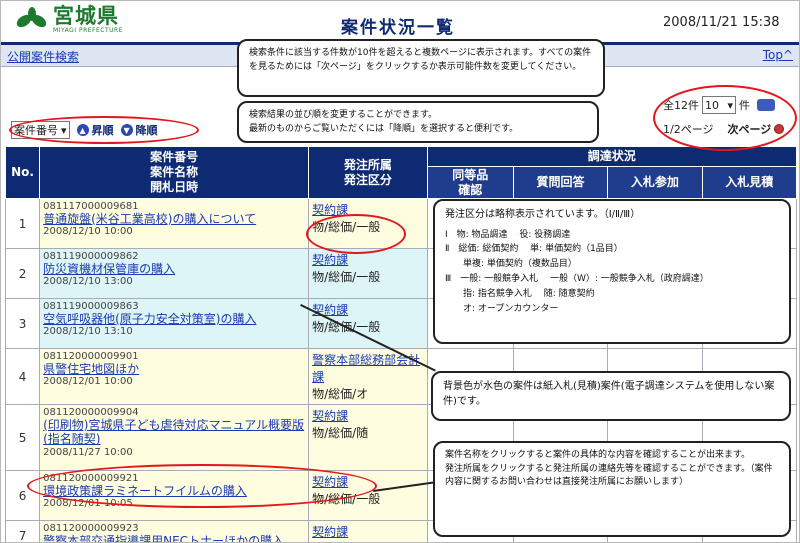 The width and height of the screenshot is (800, 543). Describe the element at coordinates (508, 234) in the screenshot. I see `callout-order-type-line1: Ⅰ 物: 物品調達 役: 役務調達` at that location.